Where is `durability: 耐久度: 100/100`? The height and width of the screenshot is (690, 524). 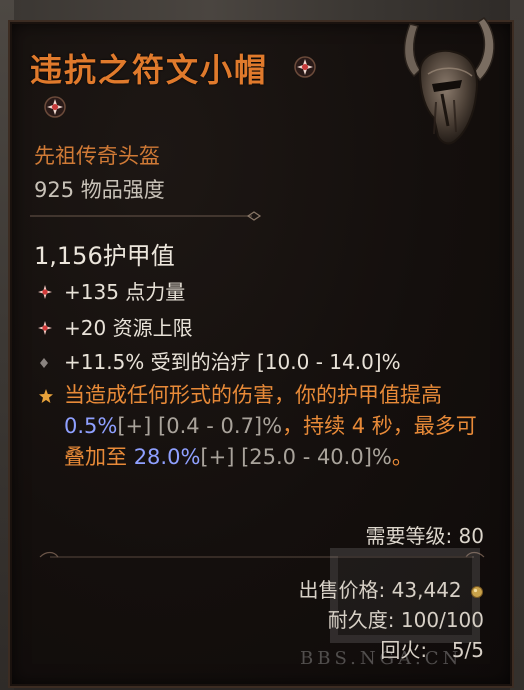 durability: 耐久度: 100/100 is located at coordinates (406, 618).